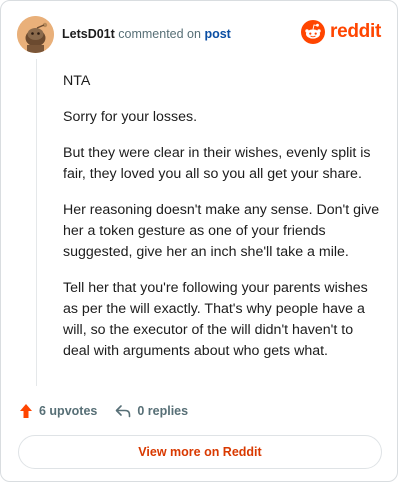 This screenshot has height=484, width=400. I want to click on reddit-logo: reddit, so click(341, 32).